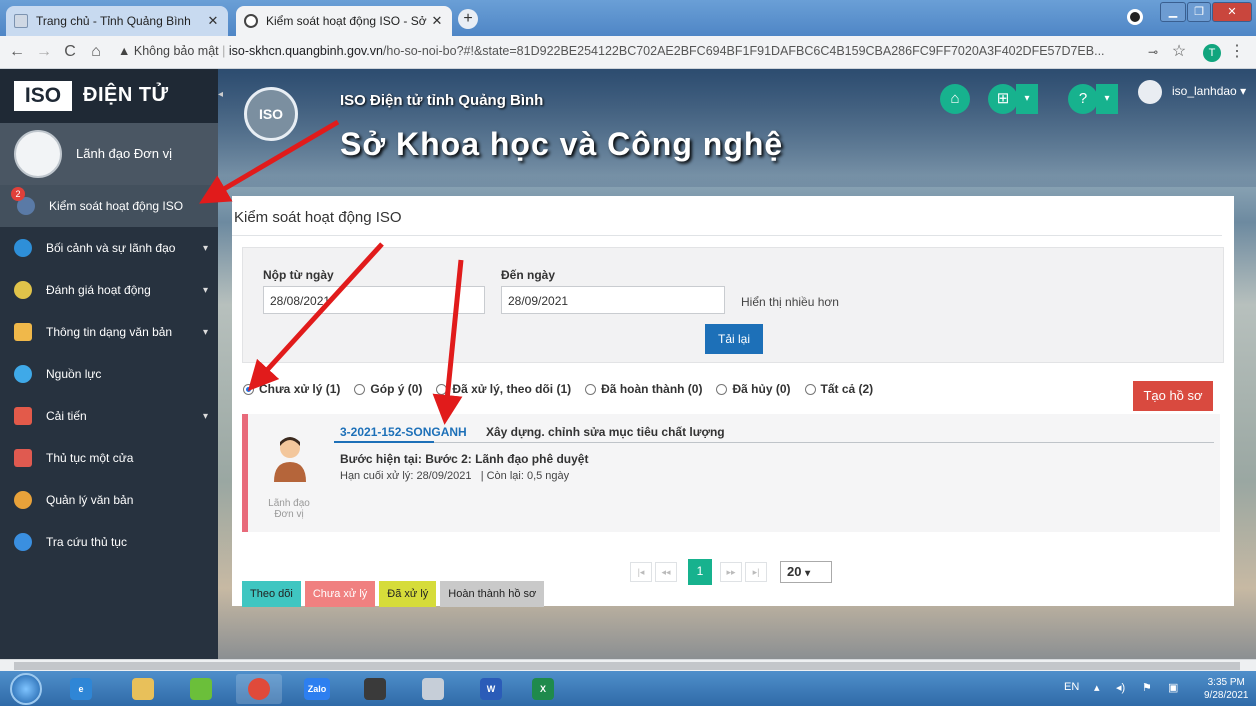 The height and width of the screenshot is (706, 1256). What do you see at coordinates (17, 52) in the screenshot?
I see `back-icon: ←` at bounding box center [17, 52].